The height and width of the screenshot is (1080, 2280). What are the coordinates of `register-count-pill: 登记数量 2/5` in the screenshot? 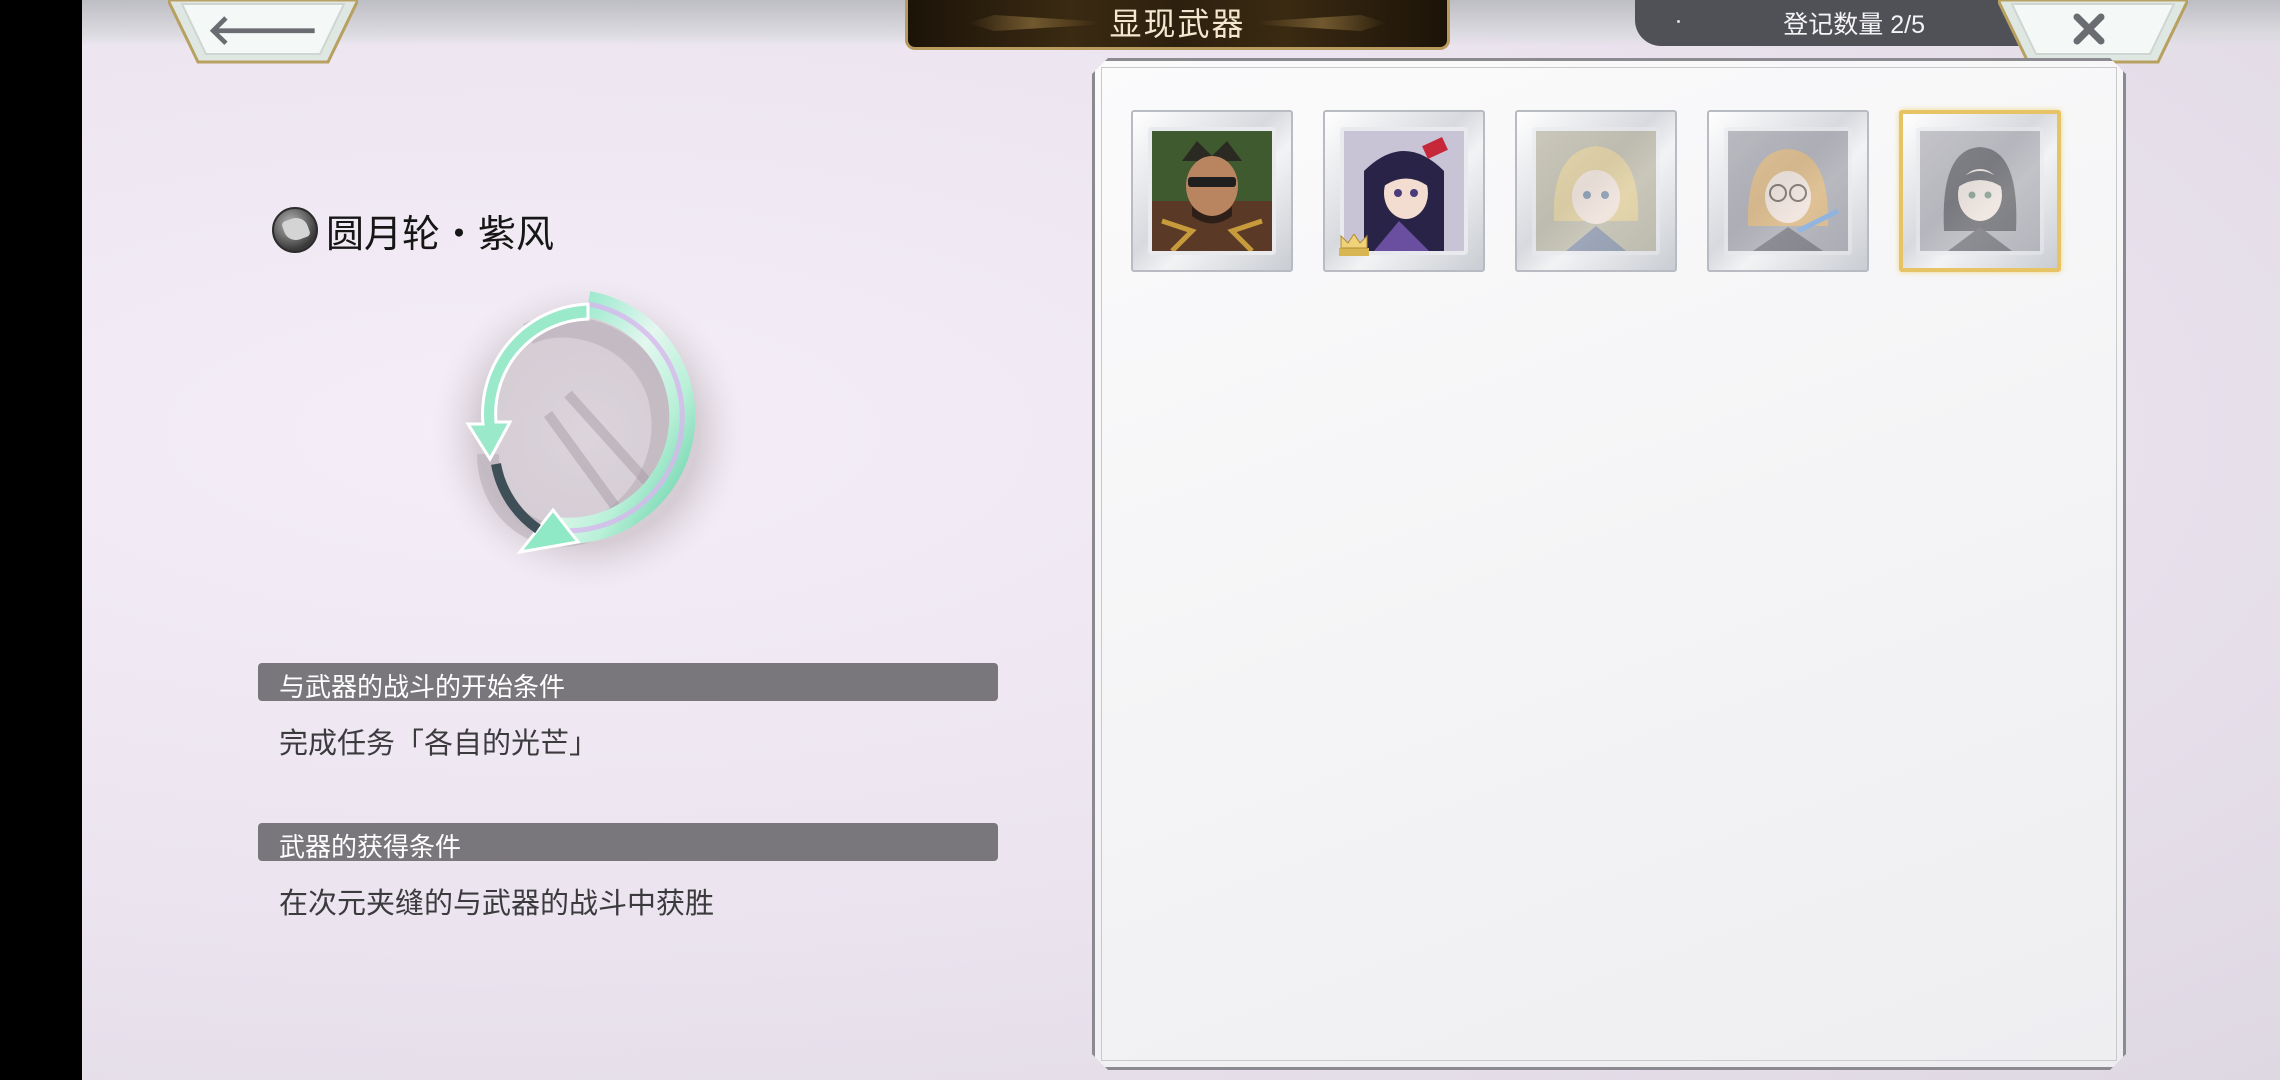 It's located at (1835, 23).